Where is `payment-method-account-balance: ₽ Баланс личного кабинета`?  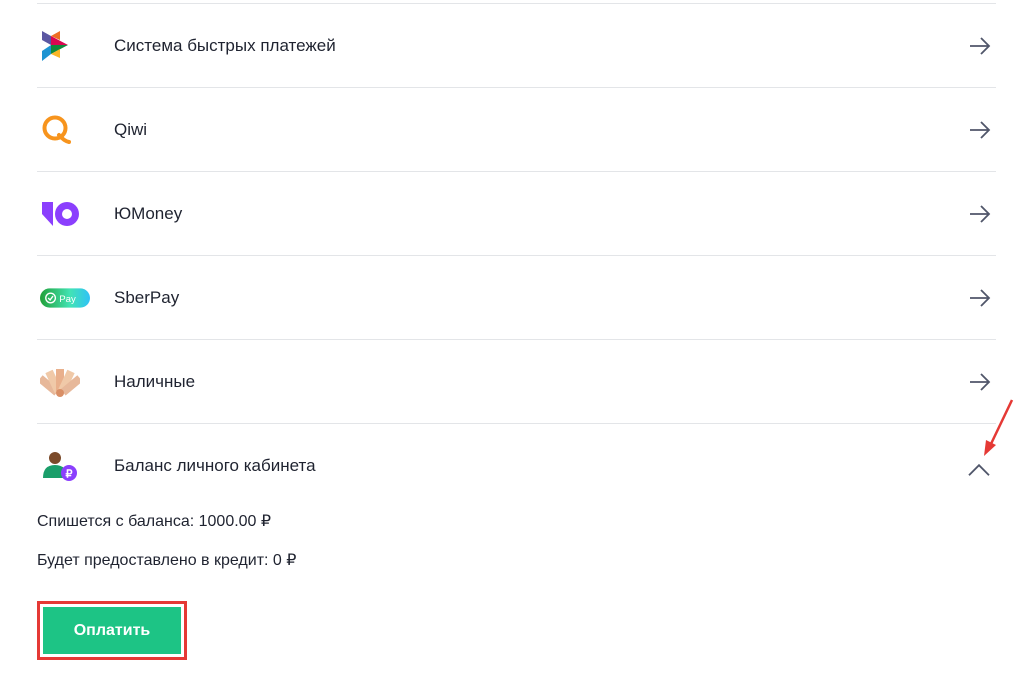 payment-method-account-balance: ₽ Баланс личного кабинета is located at coordinates (516, 465).